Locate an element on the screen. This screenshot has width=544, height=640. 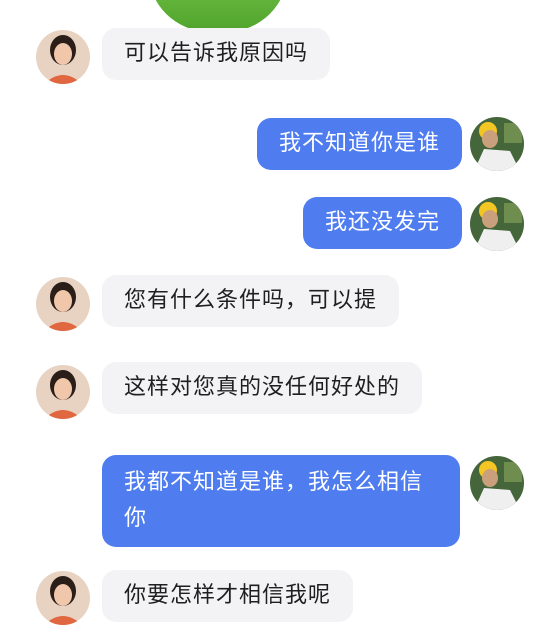
message-bubble-outgoing: 我都不知道是谁，我怎么相信你 is located at coordinates (281, 501).